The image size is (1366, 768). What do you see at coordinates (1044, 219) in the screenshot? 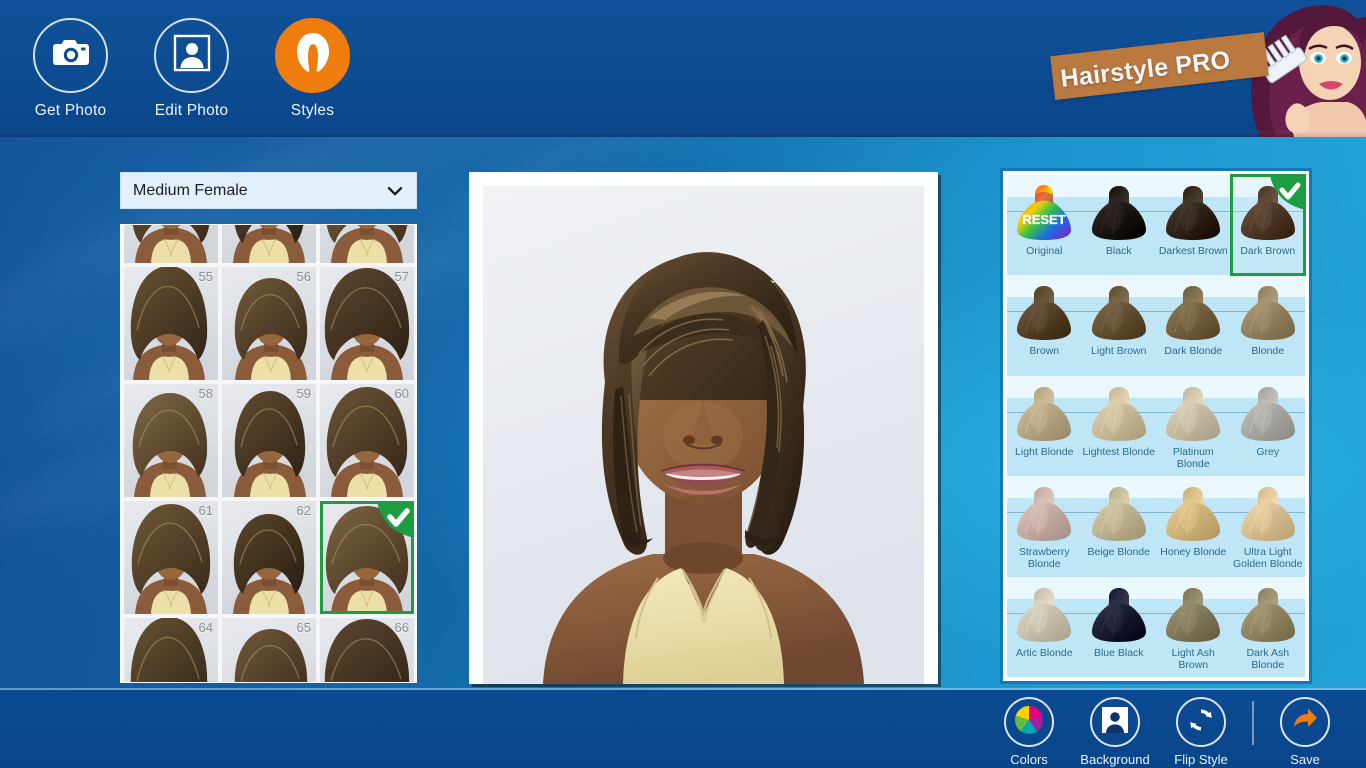
I see `svg-text: RESET` at bounding box center [1044, 219].